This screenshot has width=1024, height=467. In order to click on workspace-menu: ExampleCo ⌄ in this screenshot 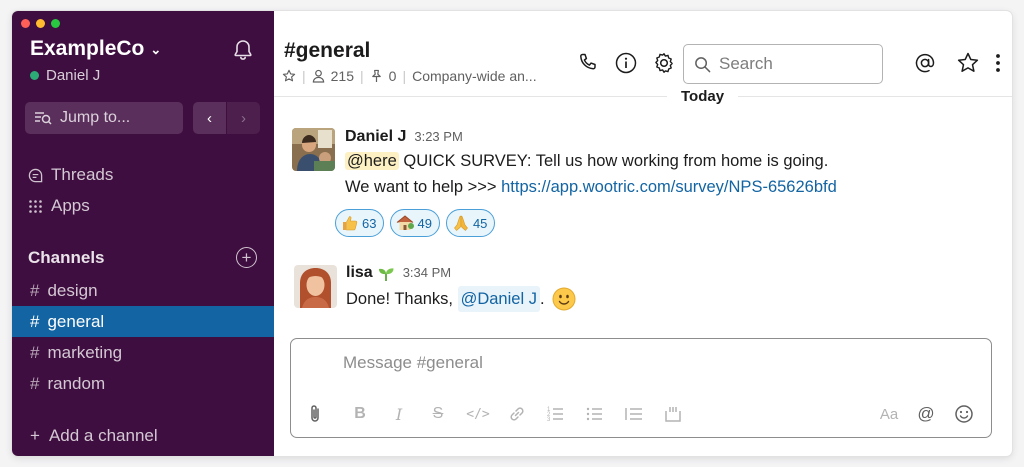, I will do `click(95, 49)`.